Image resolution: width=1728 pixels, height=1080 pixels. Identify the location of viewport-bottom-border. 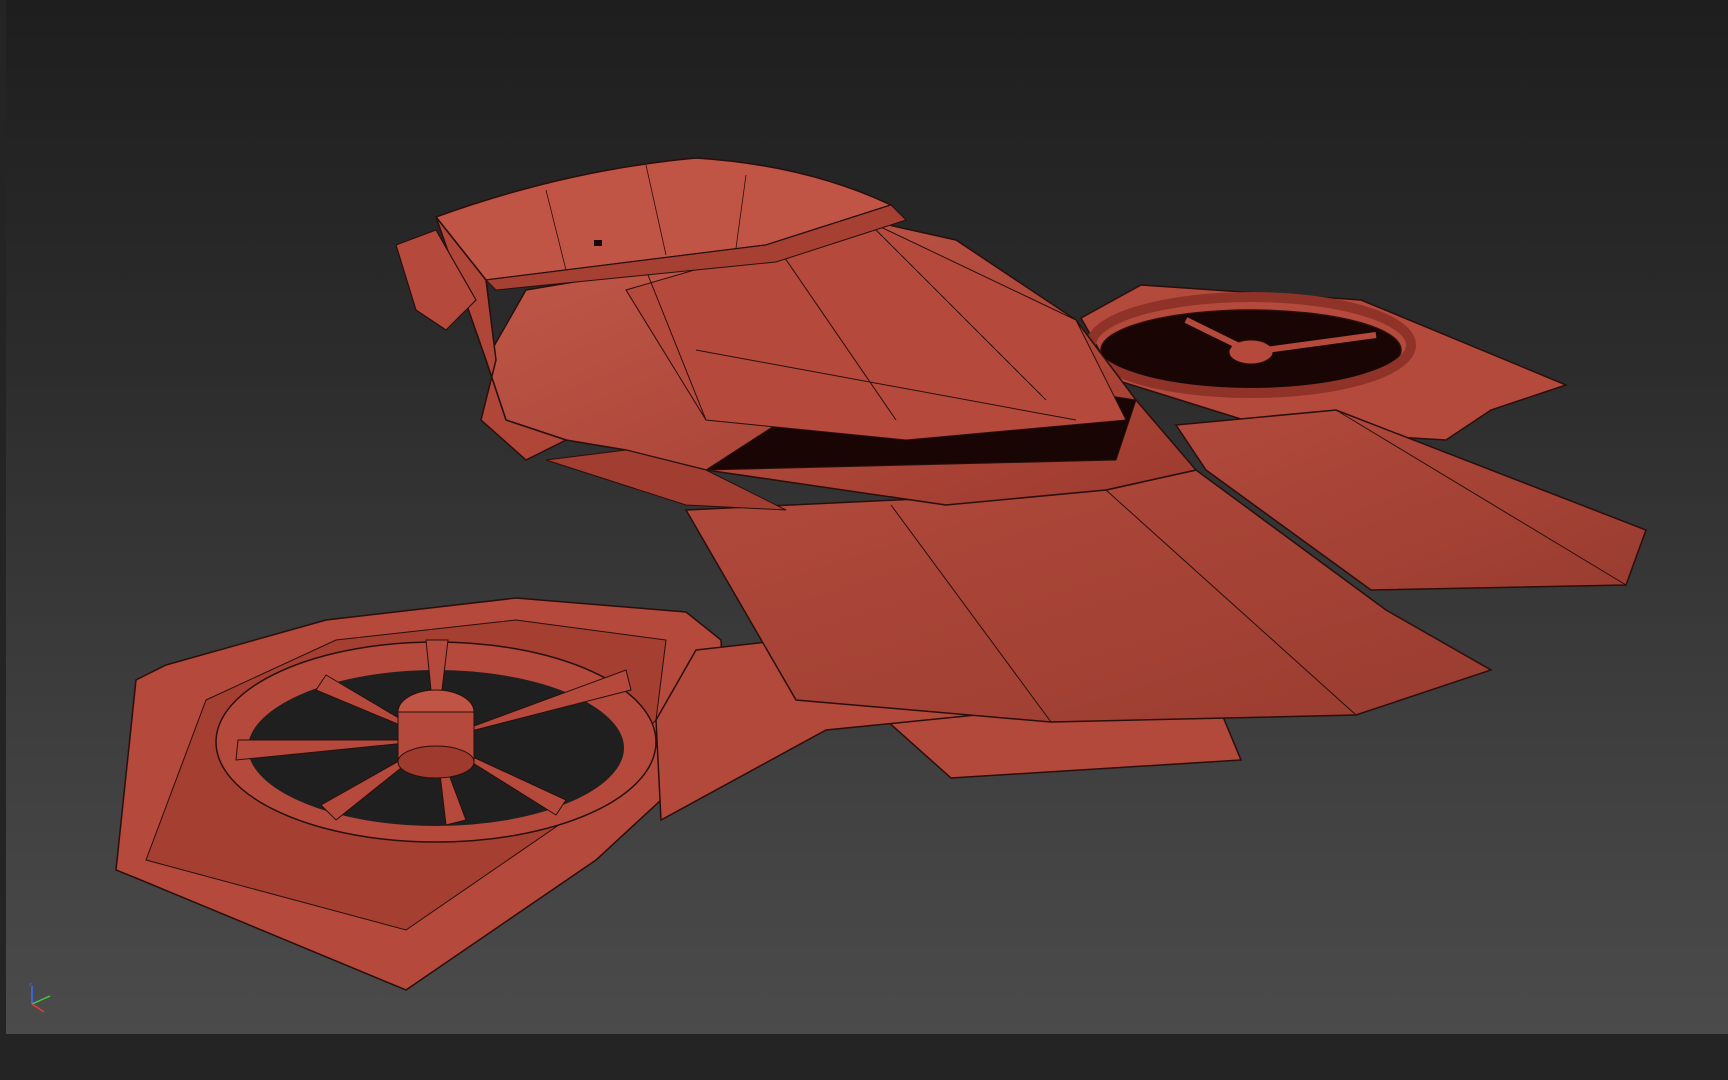
(864, 1057).